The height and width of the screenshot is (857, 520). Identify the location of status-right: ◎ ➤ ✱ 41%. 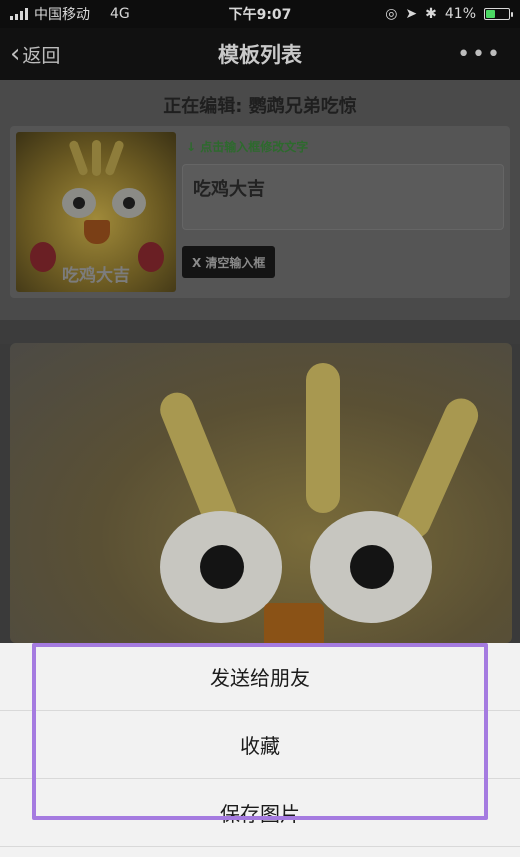
(411, 14).